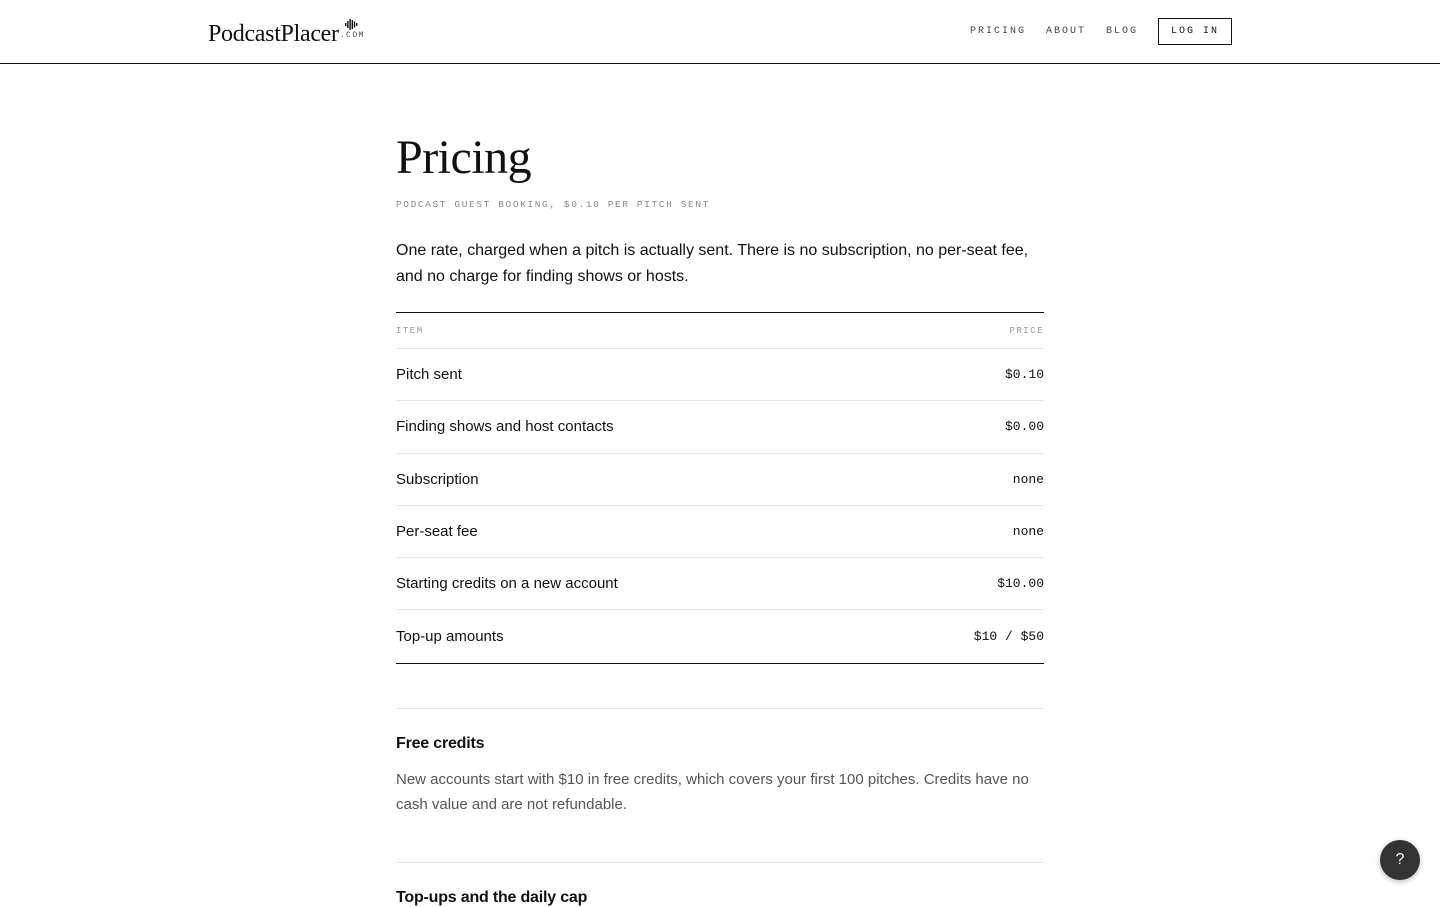 This screenshot has width=1440, height=907. I want to click on main-nav: PRICING ABOUT BLOG LOG IN, so click(1101, 31).